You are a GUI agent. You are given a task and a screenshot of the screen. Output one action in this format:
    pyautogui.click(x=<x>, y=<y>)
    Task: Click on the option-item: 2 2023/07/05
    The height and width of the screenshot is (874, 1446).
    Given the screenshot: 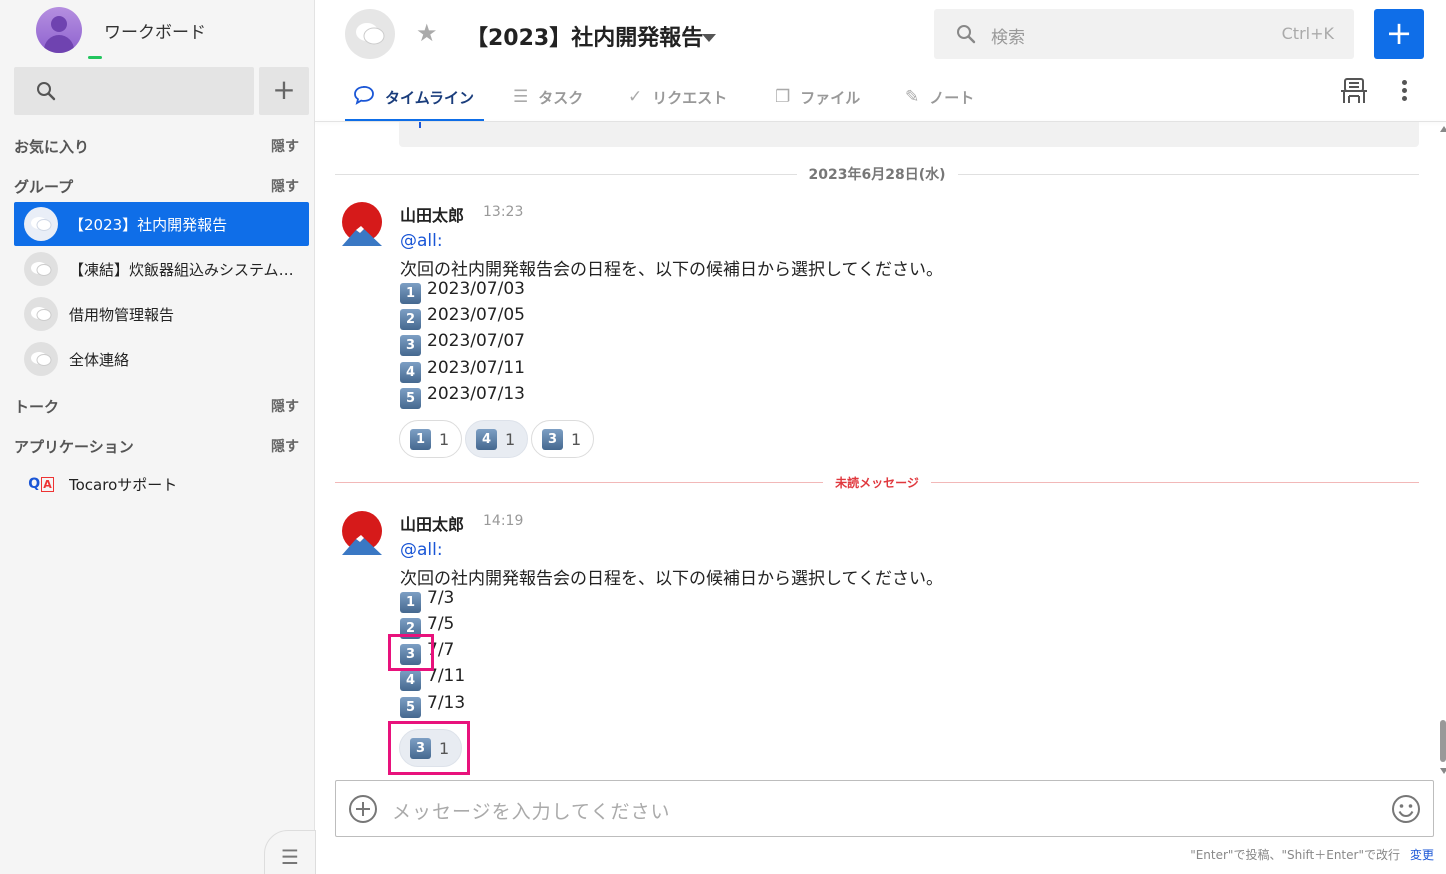 What is the action you would take?
    pyautogui.click(x=462, y=317)
    